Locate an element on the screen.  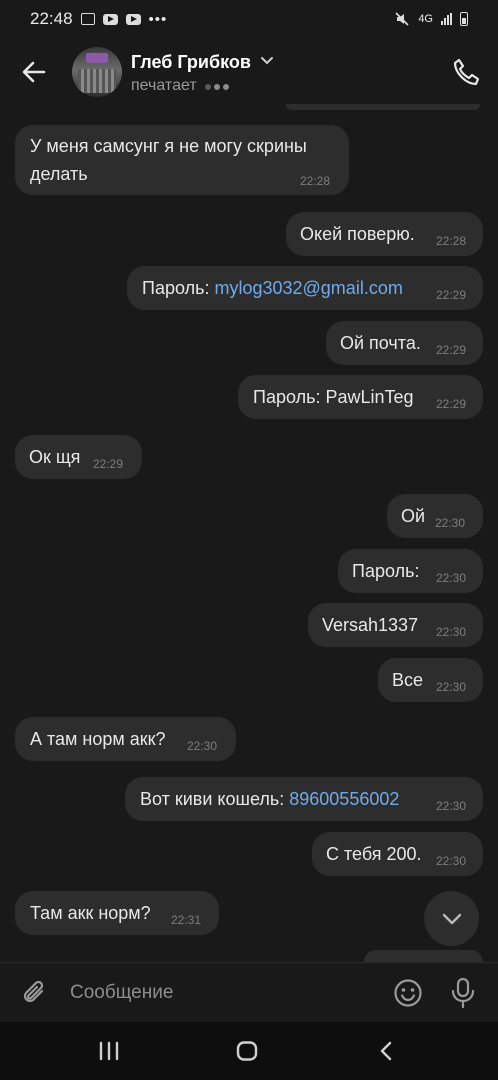
back-icon is located at coordinates (386, 1051).